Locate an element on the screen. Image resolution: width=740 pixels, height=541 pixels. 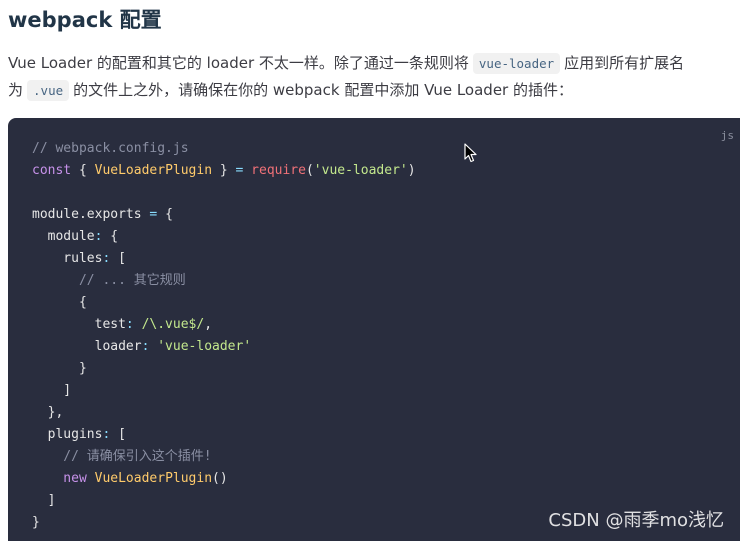
code-token-prop: plugins is located at coordinates (67, 434).